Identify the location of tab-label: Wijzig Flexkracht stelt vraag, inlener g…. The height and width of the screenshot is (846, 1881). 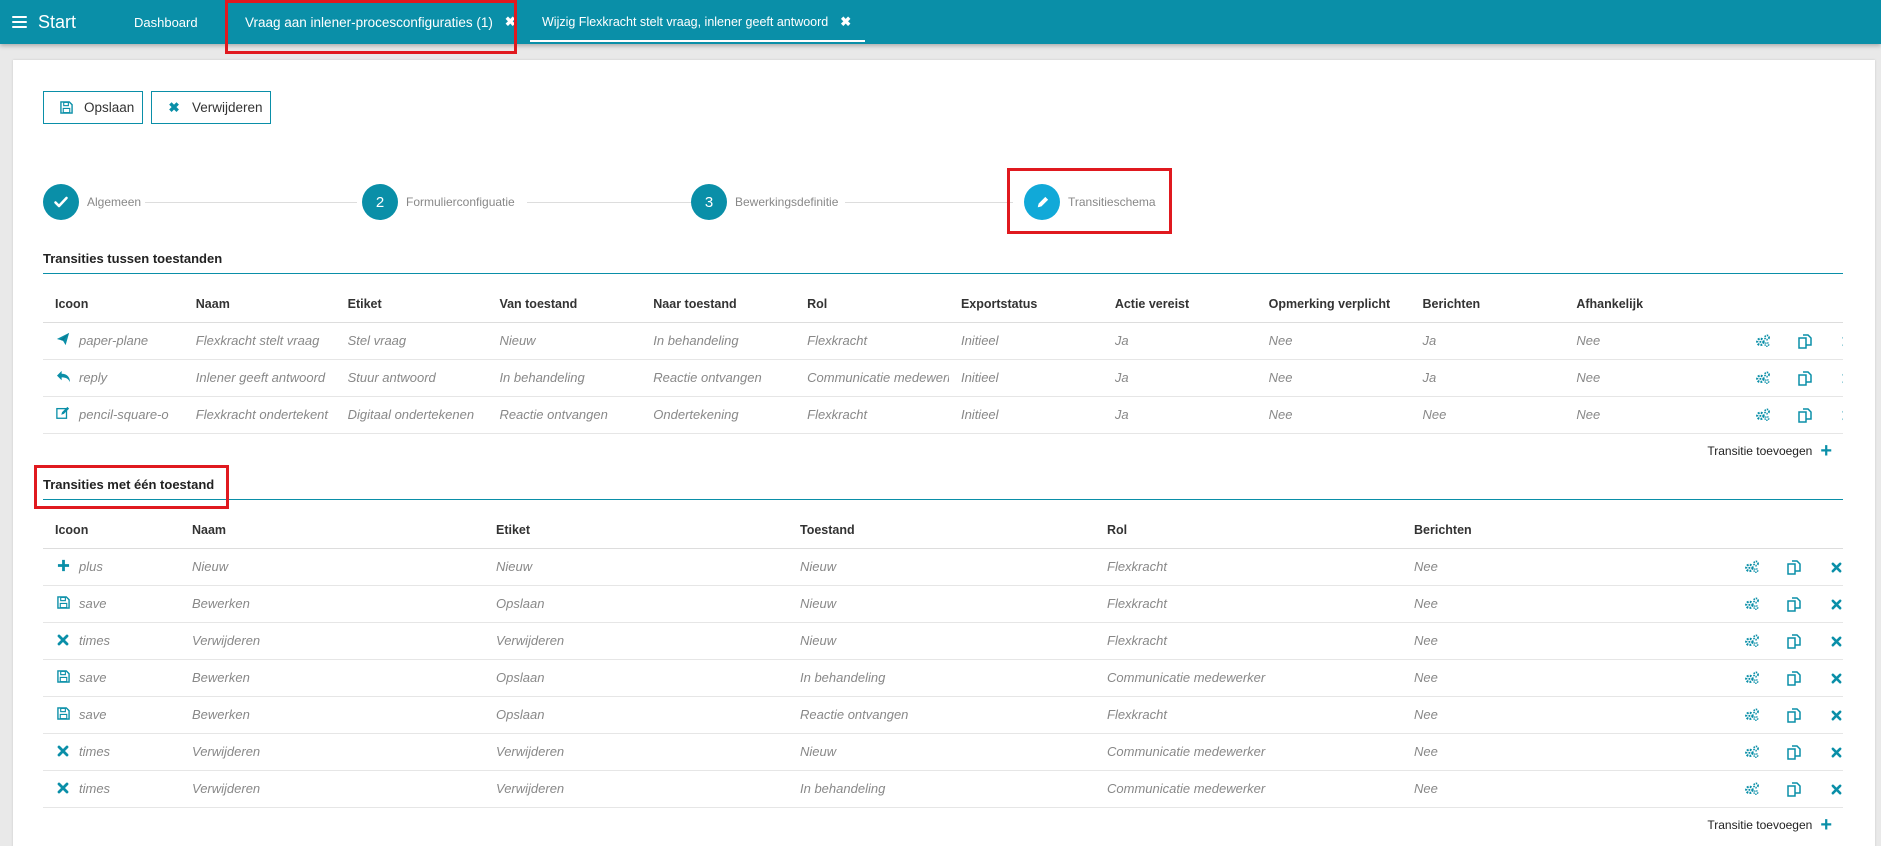
(685, 22).